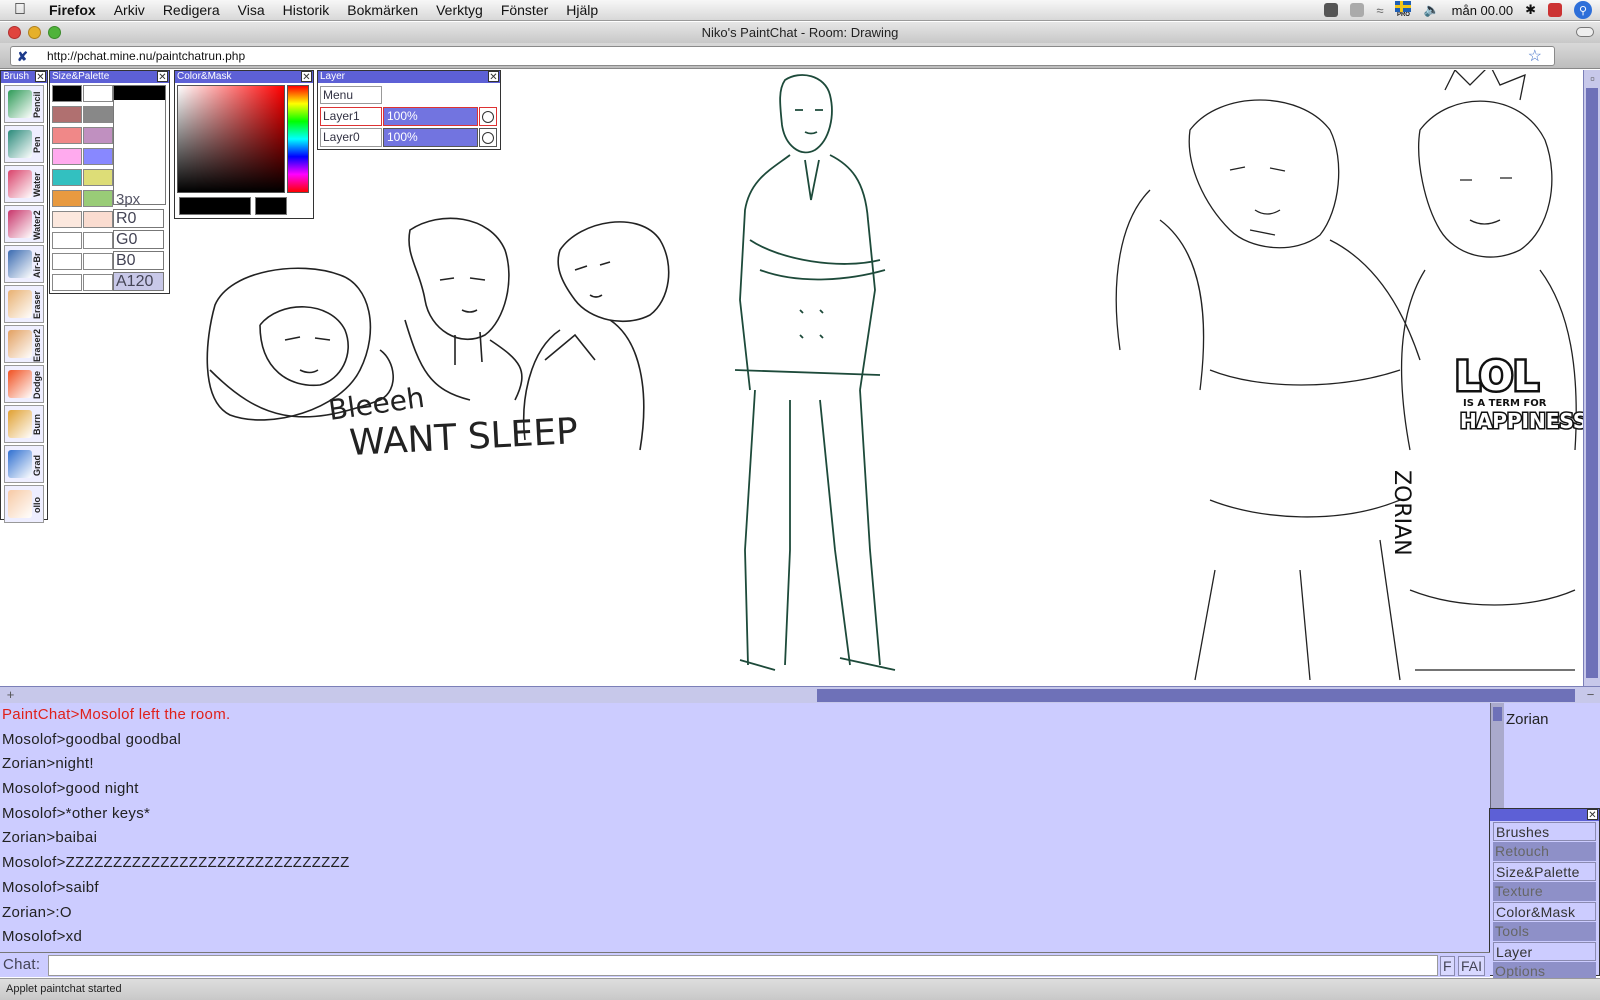  What do you see at coordinates (493, 77) in the screenshot?
I see `layer-panel-close-button: ✕` at bounding box center [493, 77].